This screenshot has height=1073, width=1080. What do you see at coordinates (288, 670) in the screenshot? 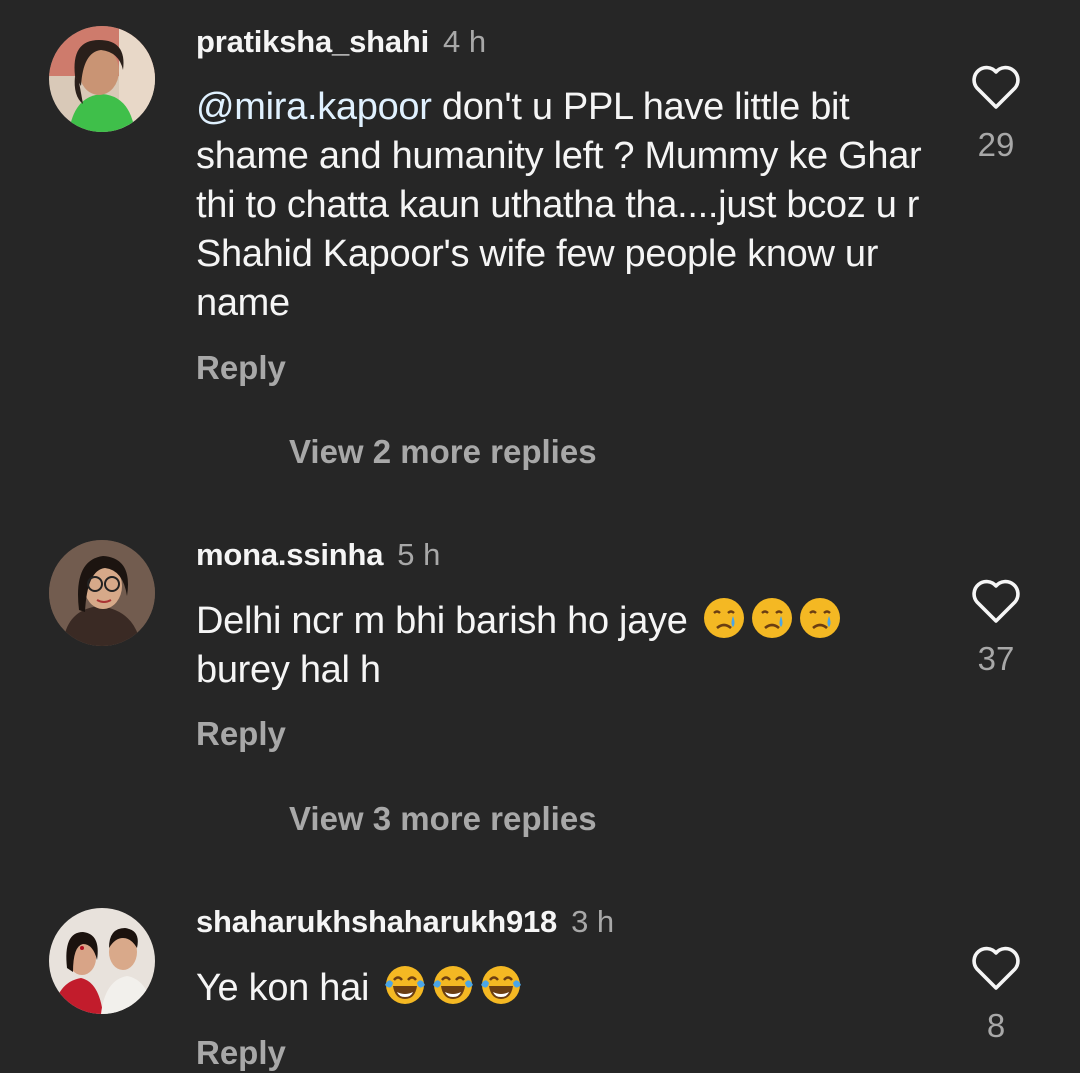
I see `comment-text-body: burey hal h` at bounding box center [288, 670].